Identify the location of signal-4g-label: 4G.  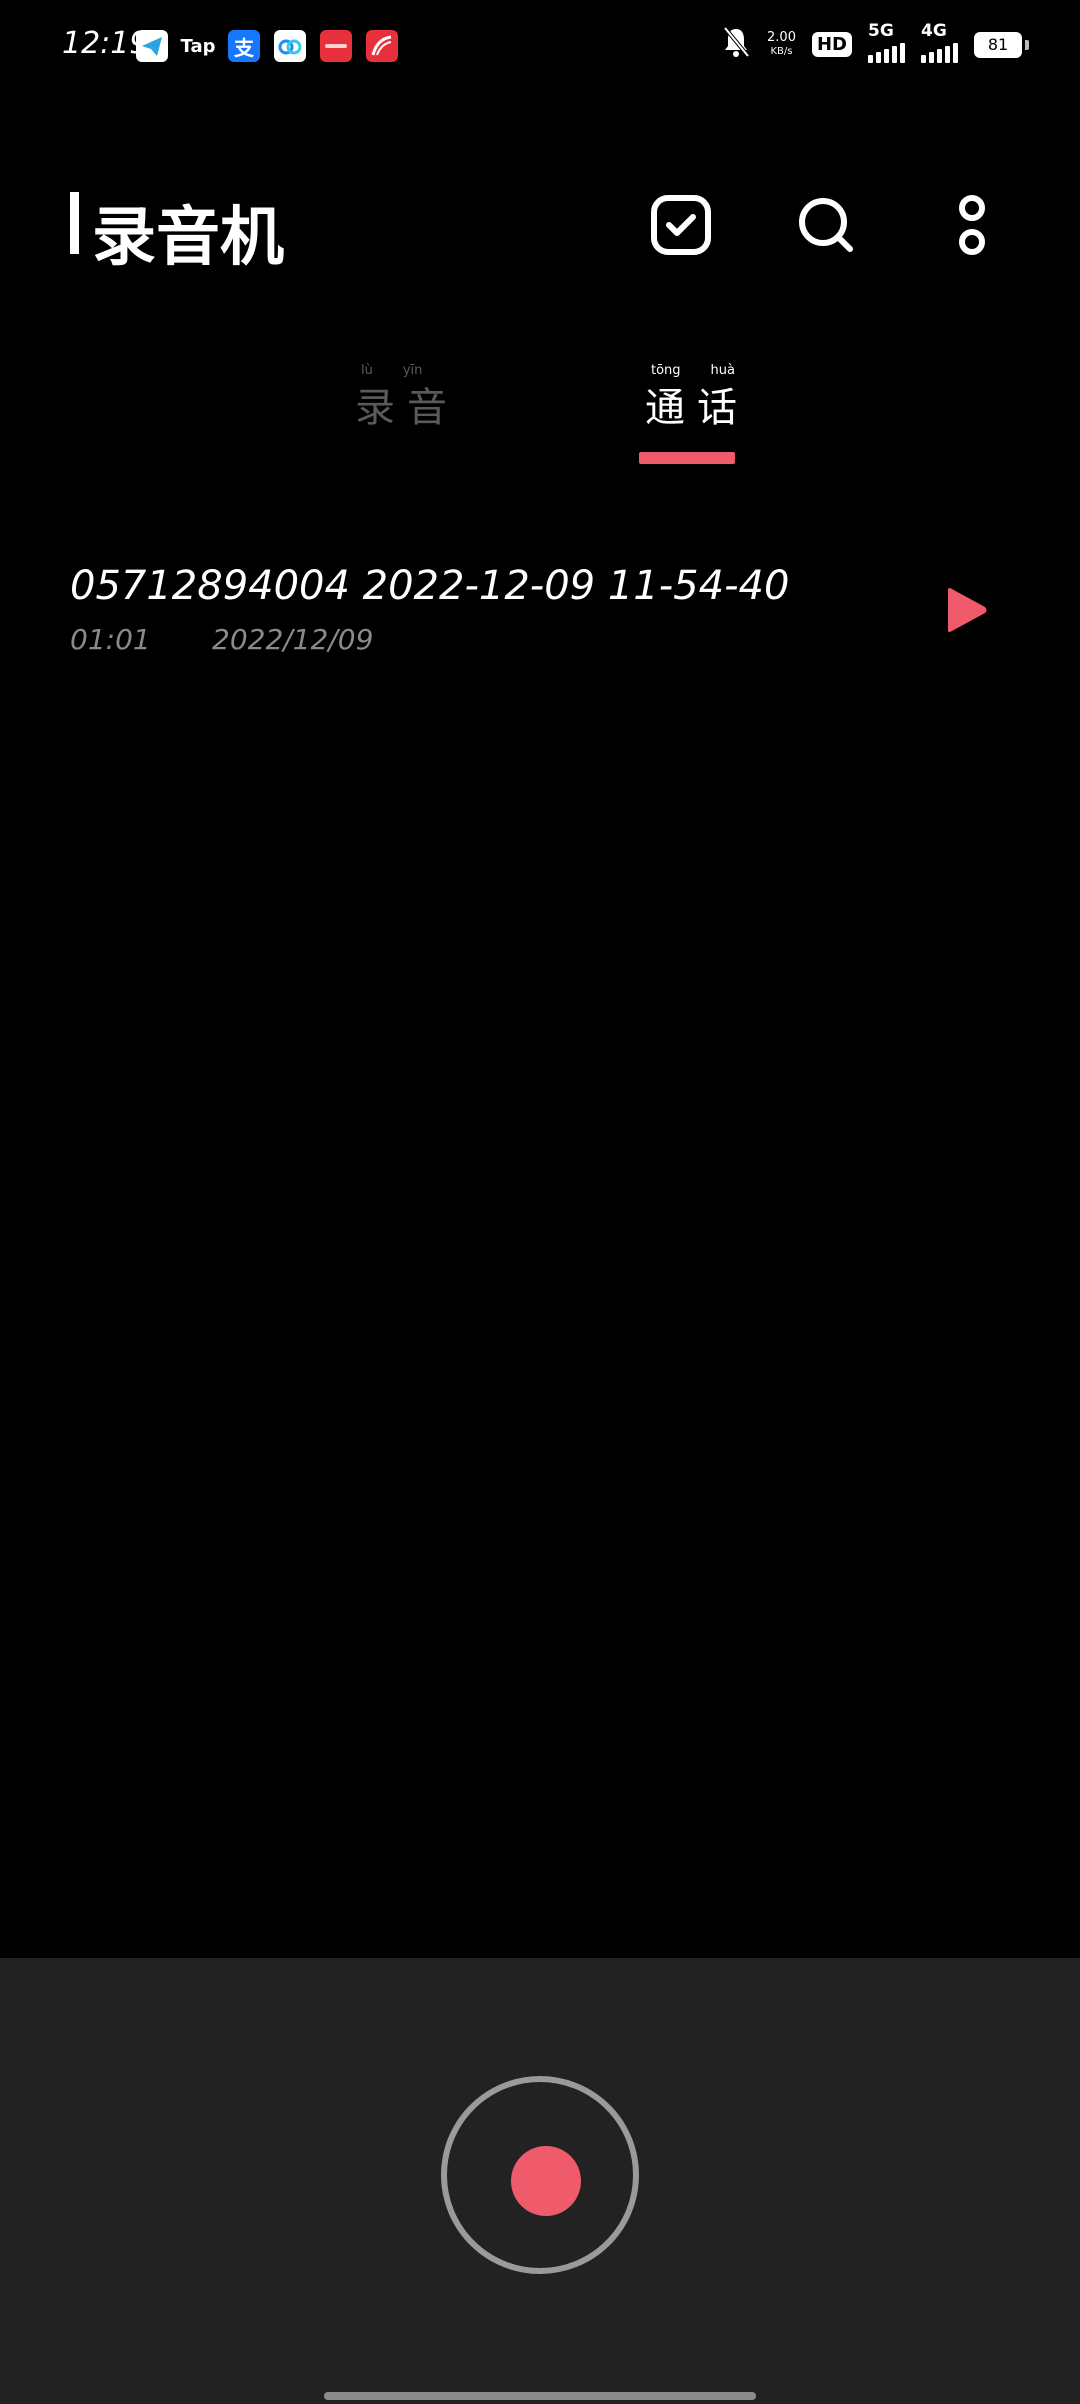
(934, 30).